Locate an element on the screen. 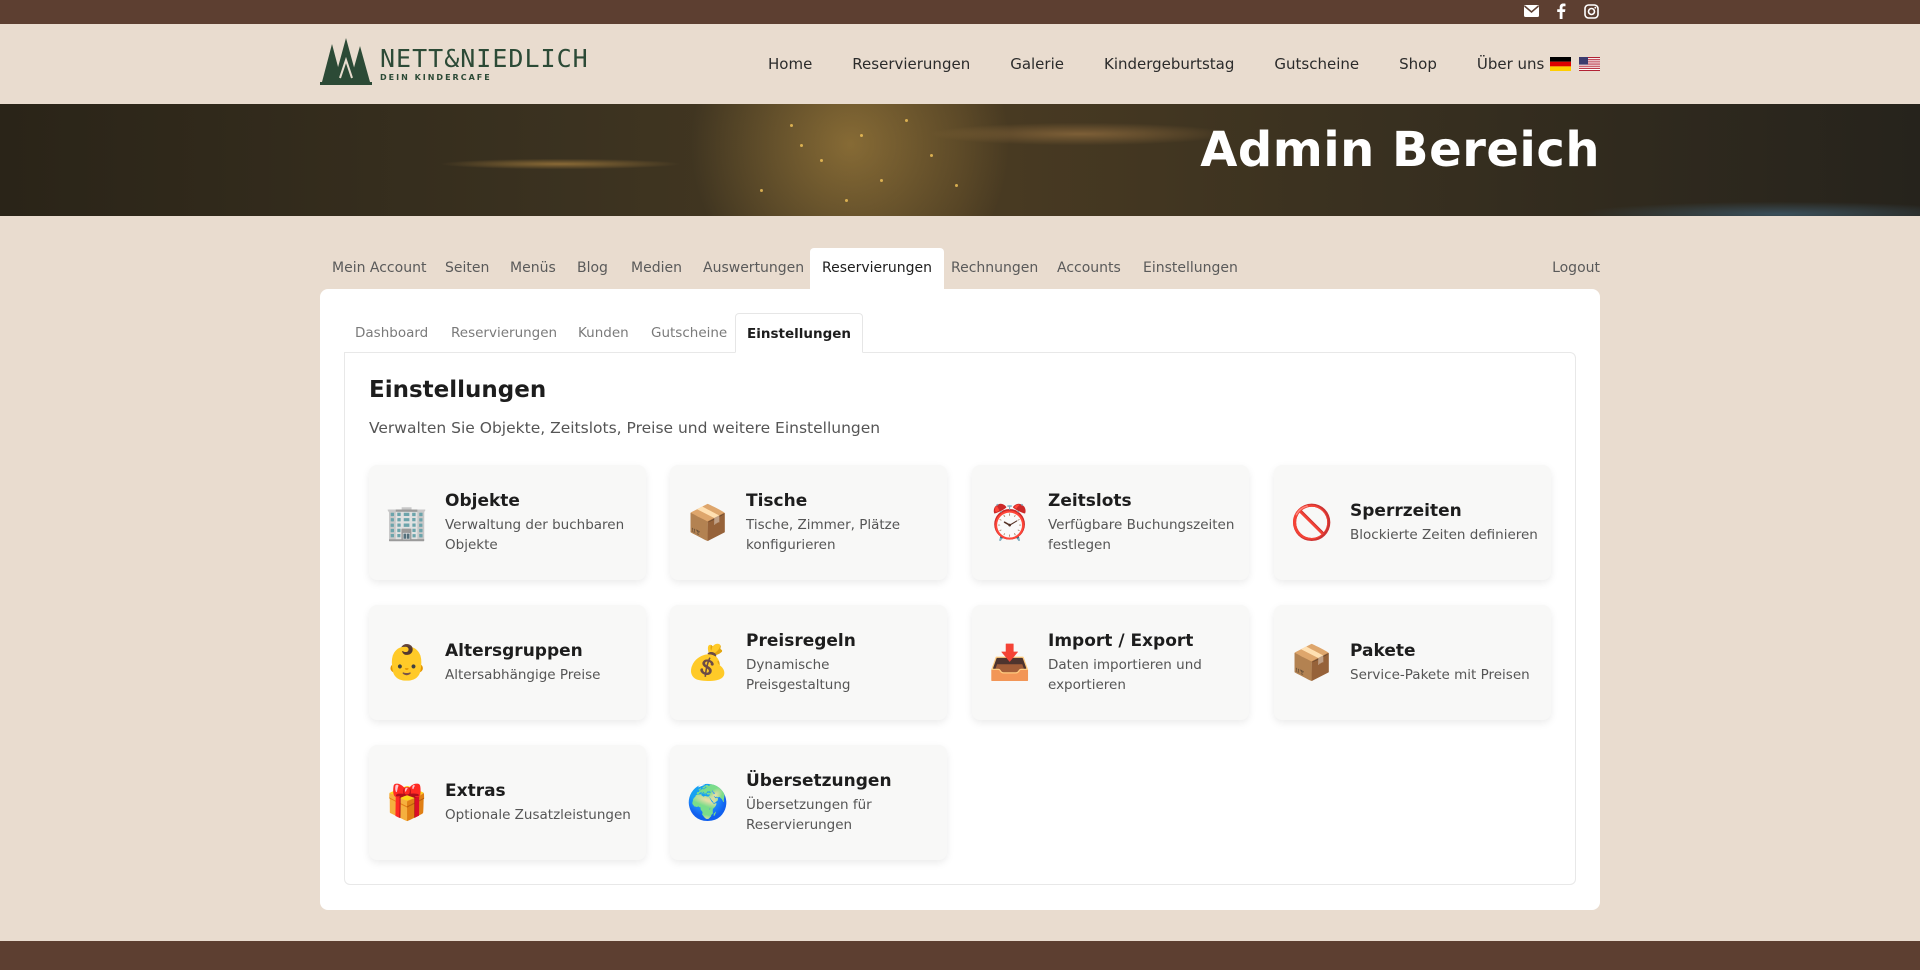 This screenshot has width=1920, height=970. office-building-icon: 🏢 is located at coordinates (407, 522).